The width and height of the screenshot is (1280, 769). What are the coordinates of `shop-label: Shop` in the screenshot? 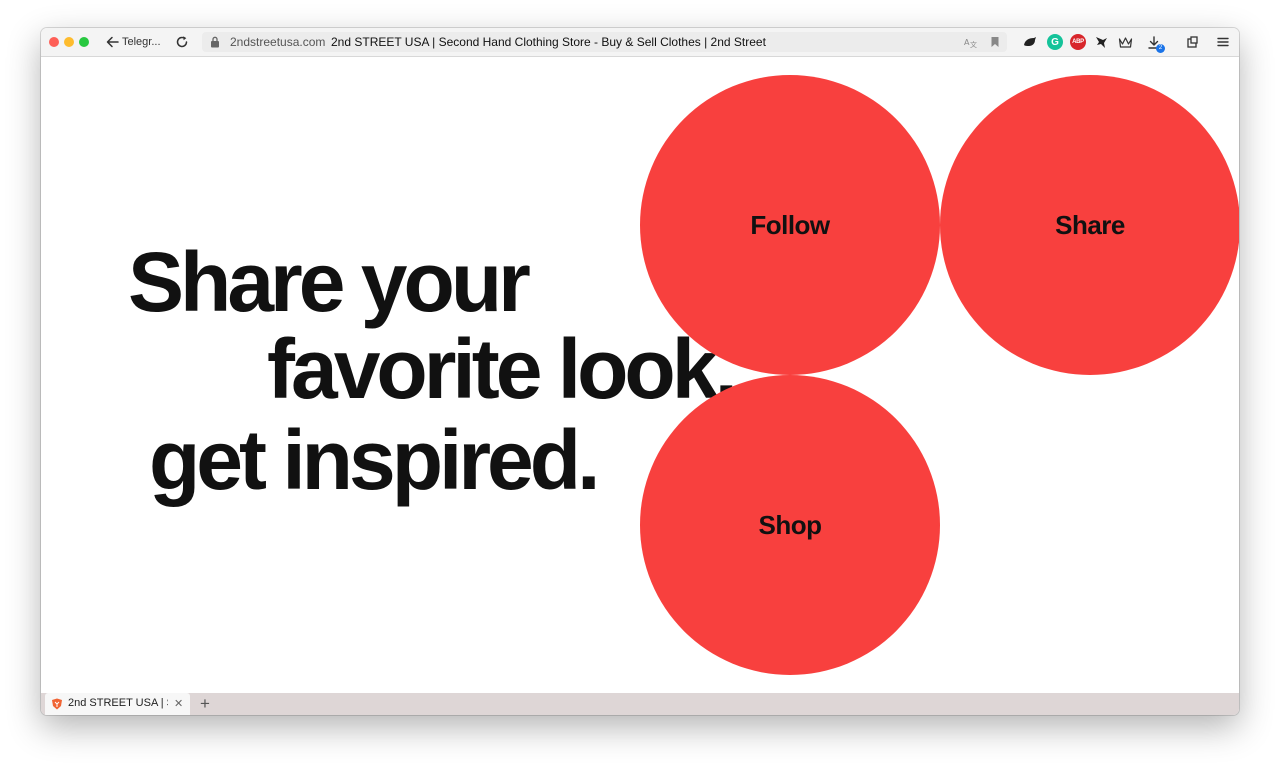 It's located at (790, 524).